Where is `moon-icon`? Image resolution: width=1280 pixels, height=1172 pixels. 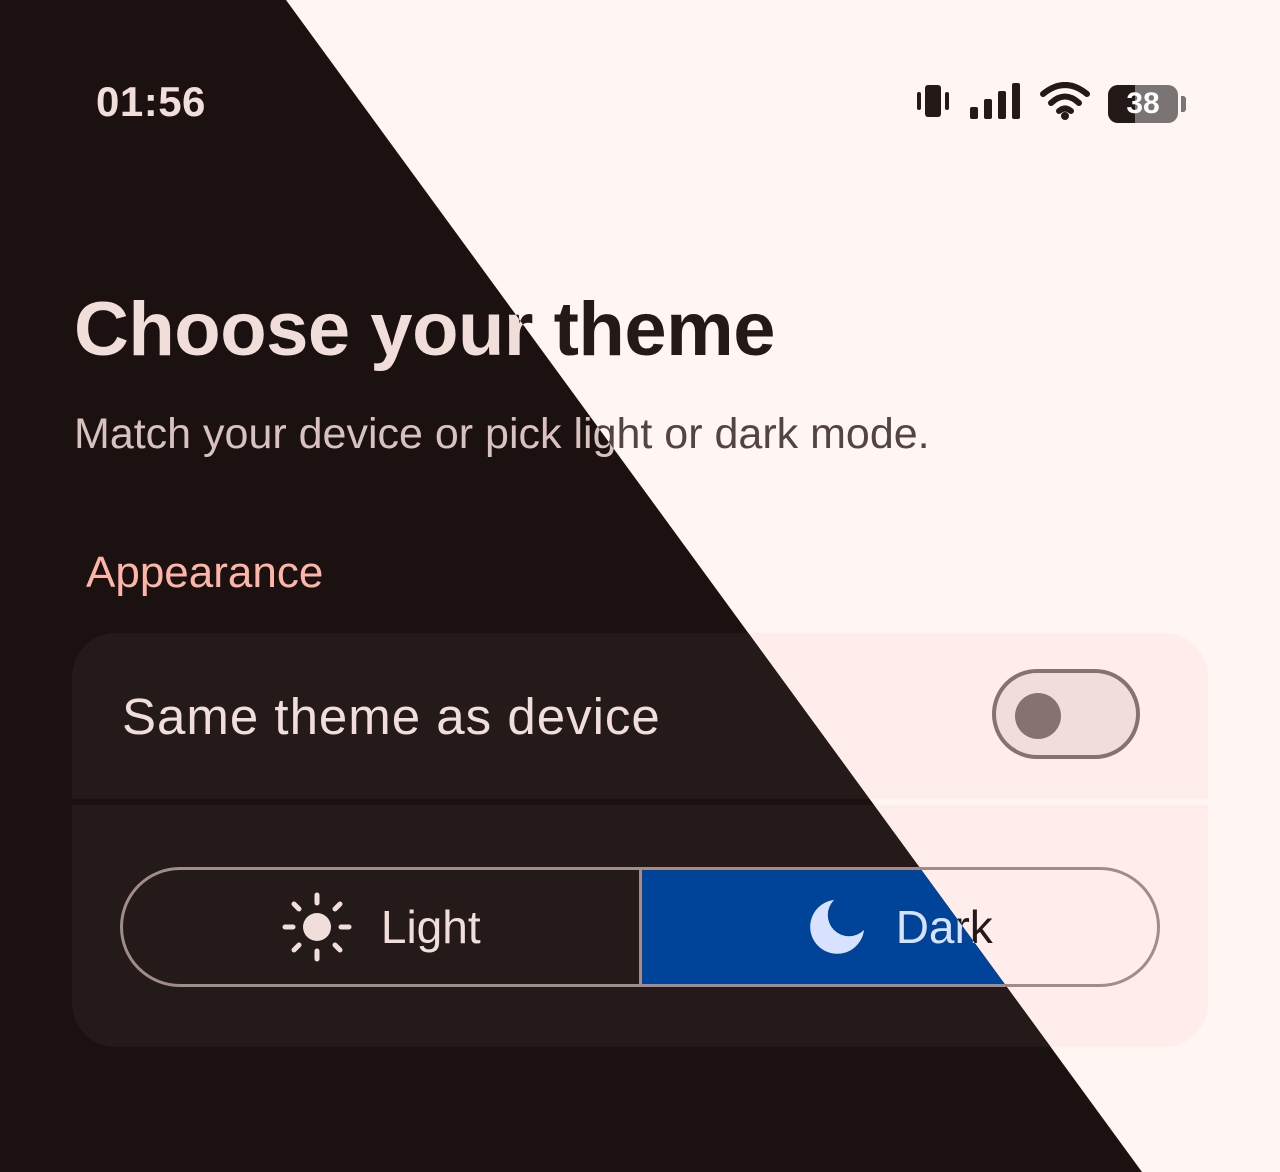
moon-icon is located at coordinates (837, 927).